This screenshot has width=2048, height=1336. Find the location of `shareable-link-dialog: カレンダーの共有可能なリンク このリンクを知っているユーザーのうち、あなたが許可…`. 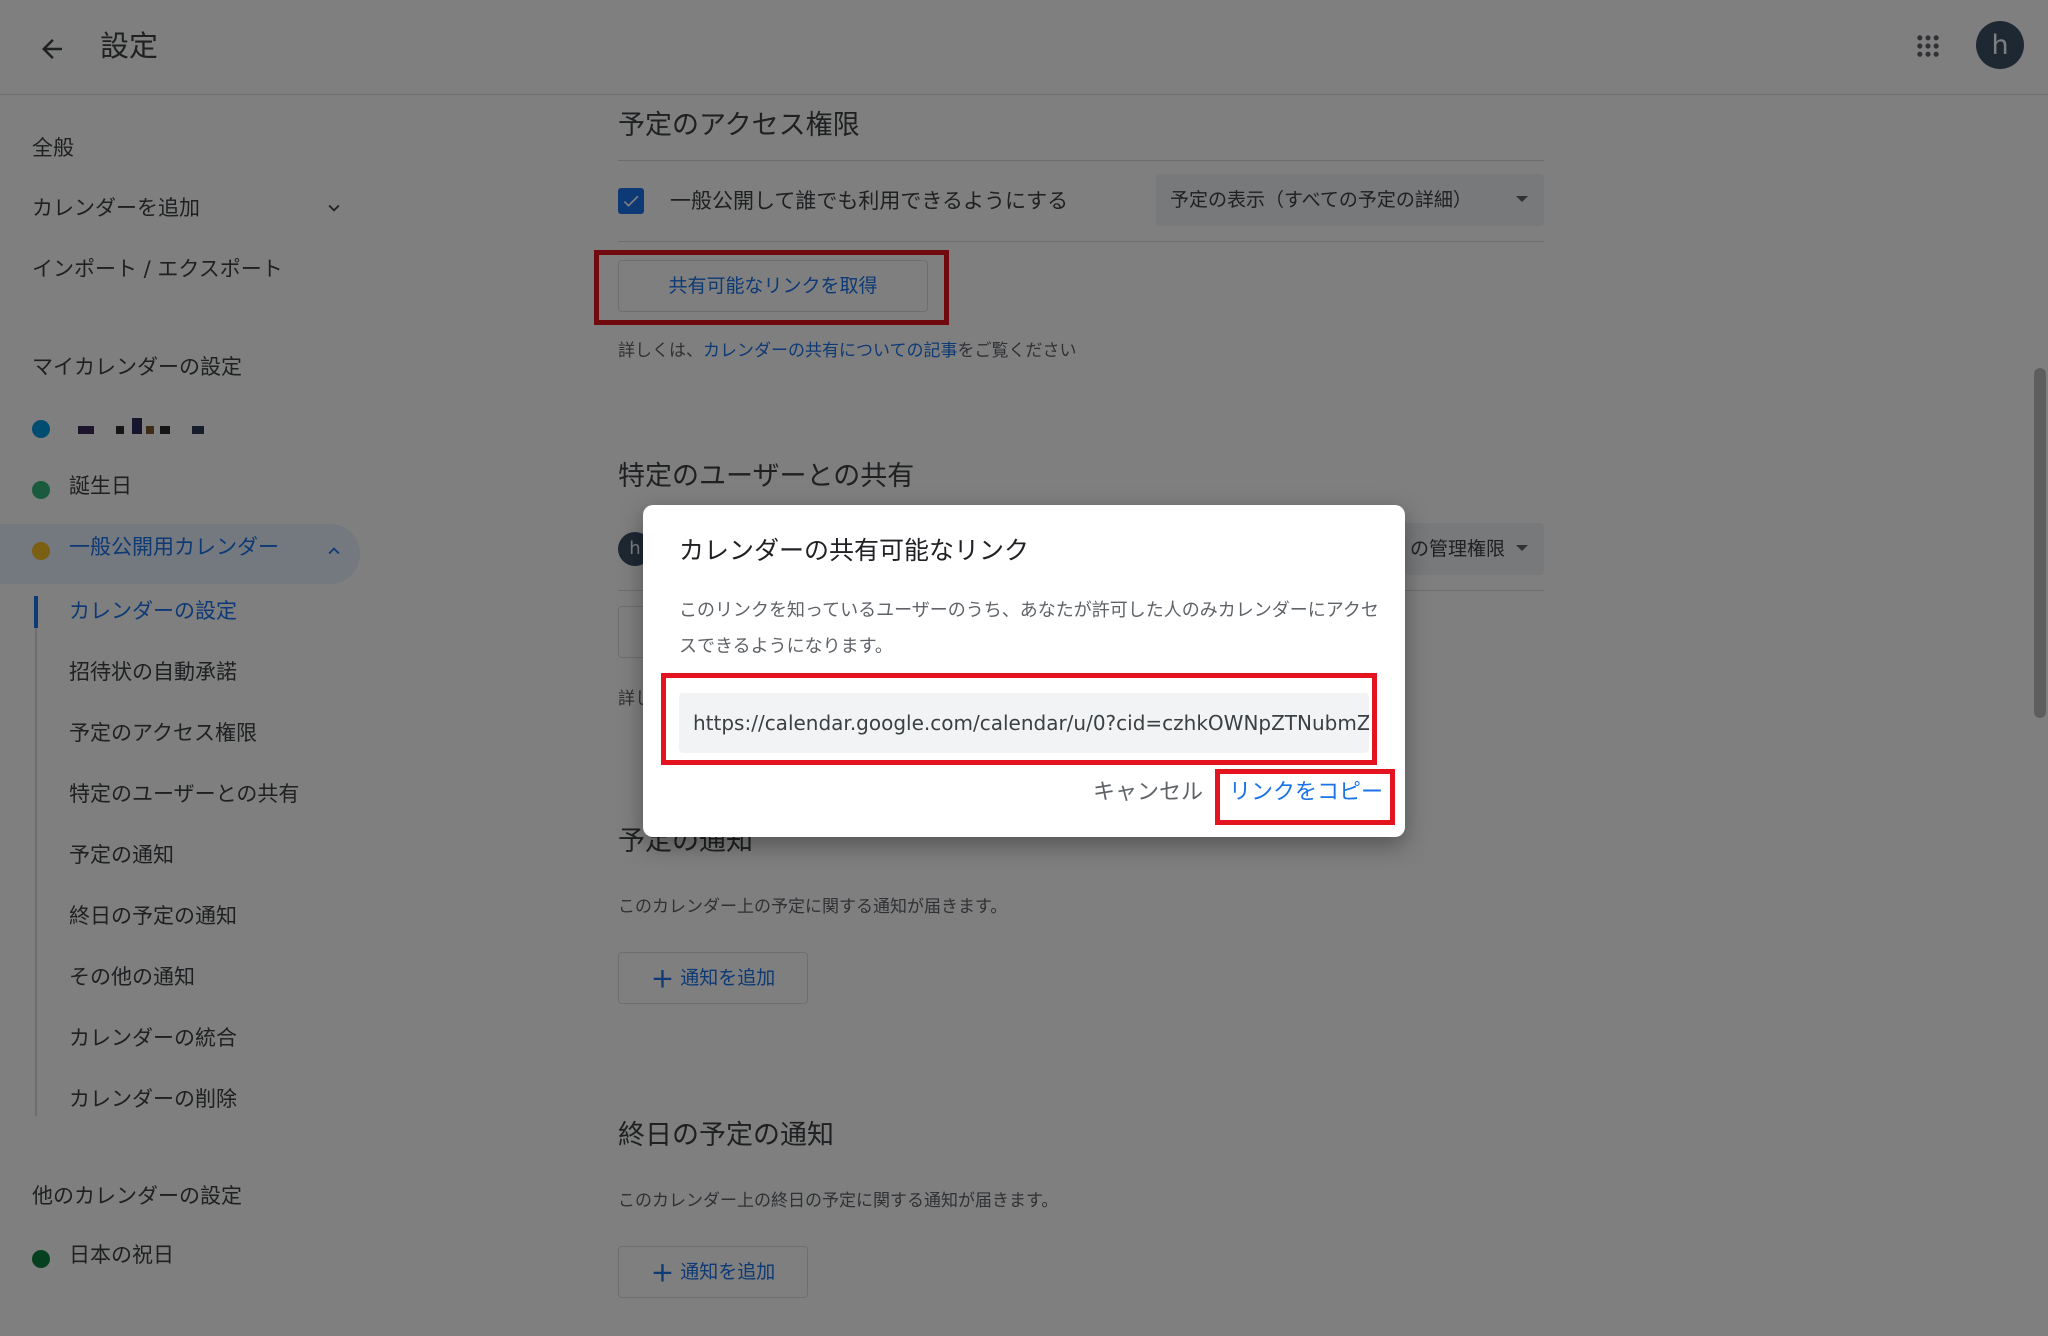

shareable-link-dialog: カレンダーの共有可能なリンク このリンクを知っているユーザーのうち、あなたが許可… is located at coordinates (1024, 671).